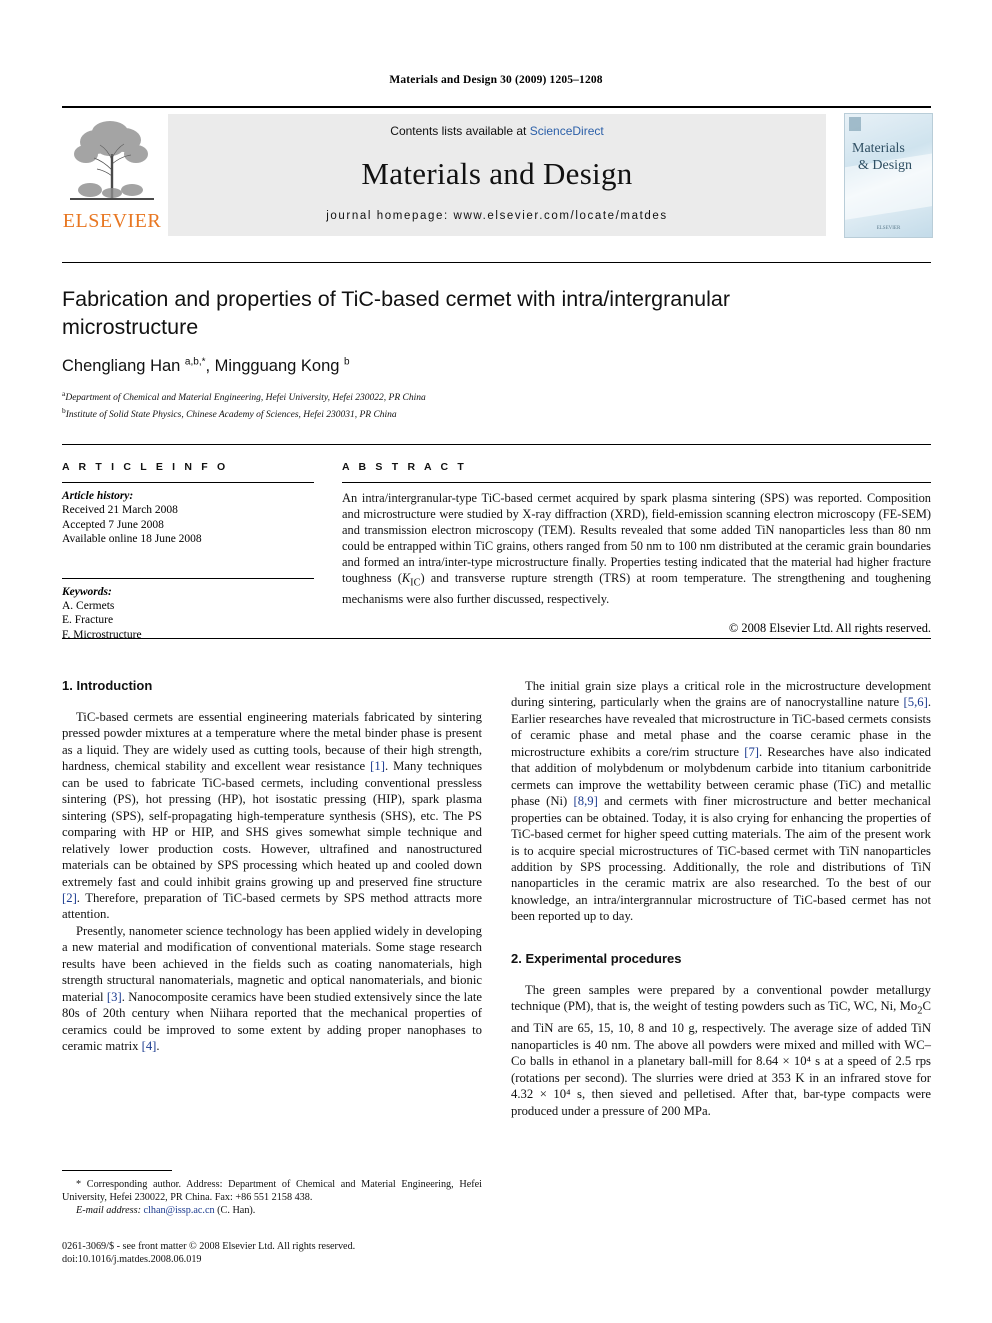 This screenshot has width=992, height=1323. What do you see at coordinates (120, 510) in the screenshot?
I see `article-history-received: Received 21 March 2008` at bounding box center [120, 510].